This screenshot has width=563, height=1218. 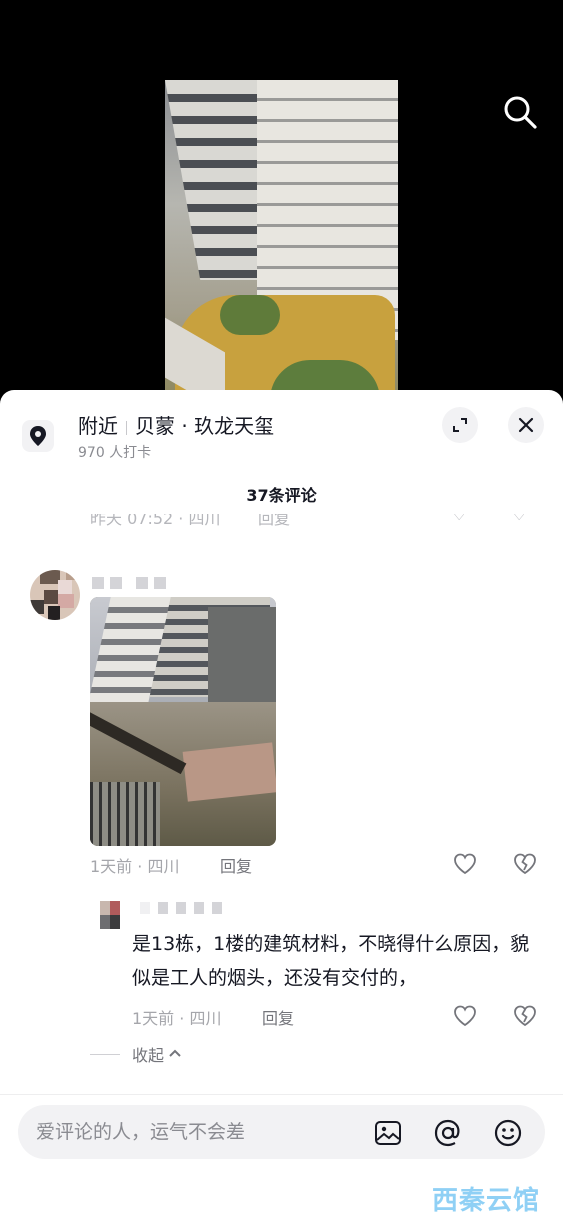 I want to click on video-lawn, so click(x=250, y=315).